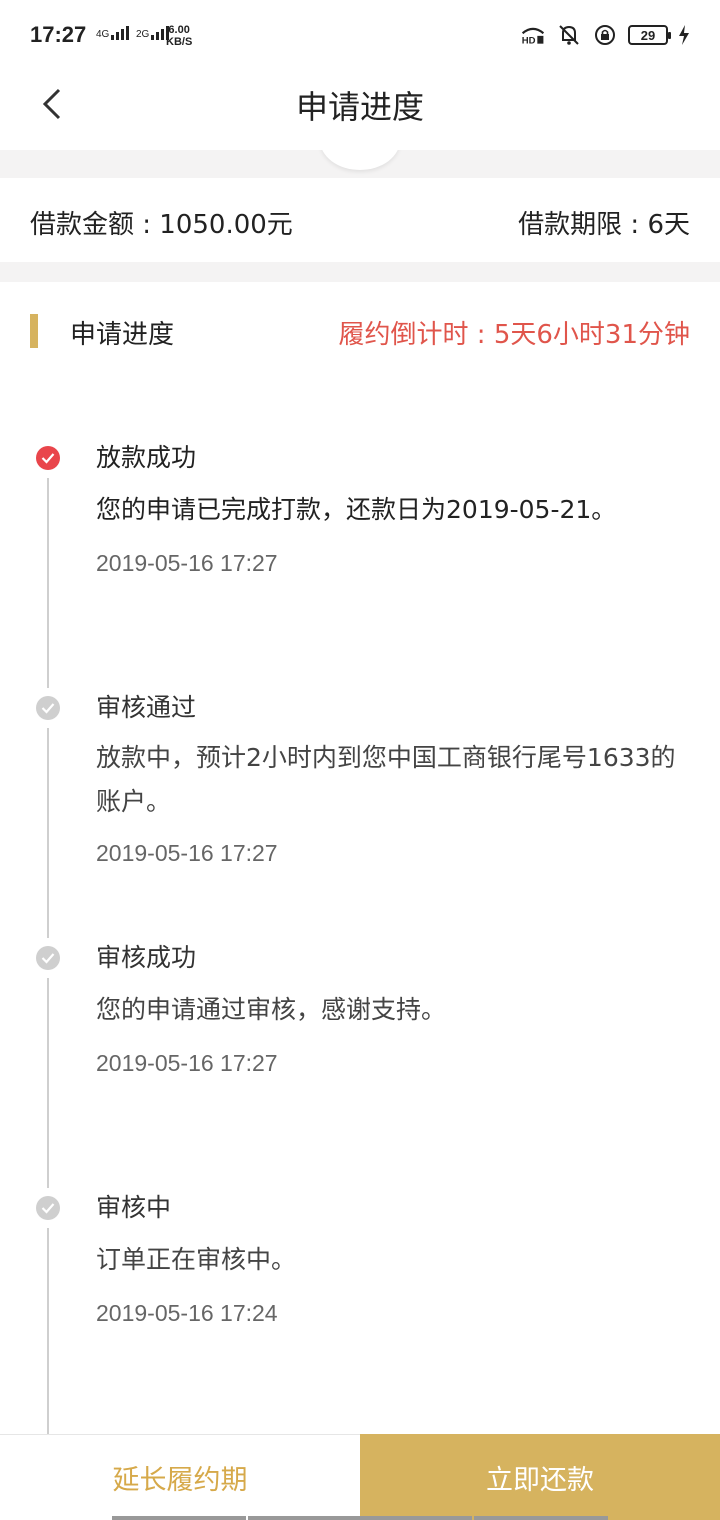 The image size is (720, 1520). I want to click on speed-value: 6.00, so click(179, 30).